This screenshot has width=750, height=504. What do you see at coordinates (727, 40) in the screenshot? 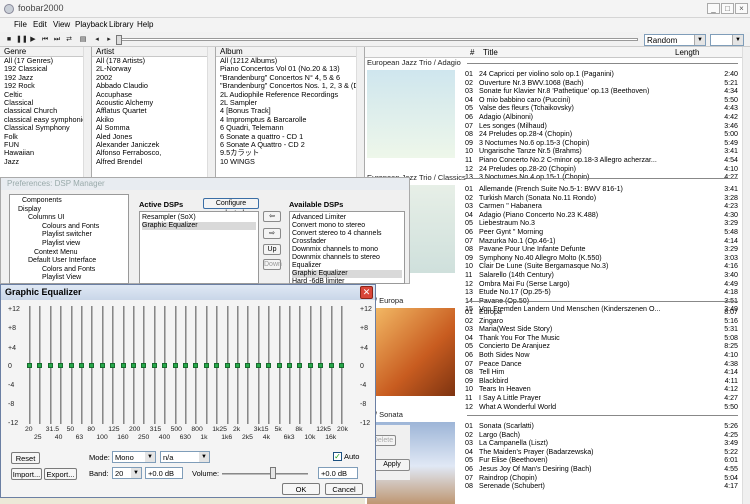
I see `secondary-select: ▼` at bounding box center [727, 40].